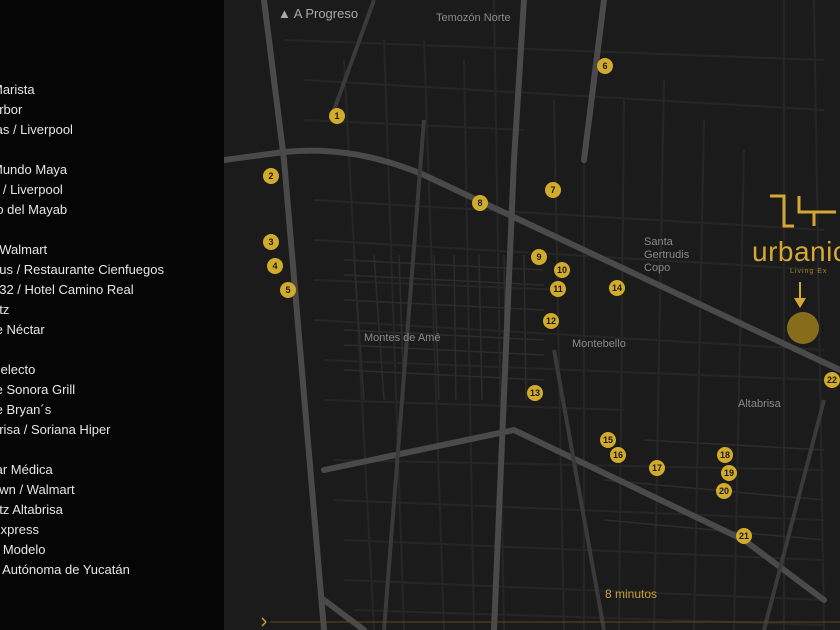  What do you see at coordinates (26, 409) in the screenshot?
I see `legend-item: te Bryan´s` at bounding box center [26, 409].